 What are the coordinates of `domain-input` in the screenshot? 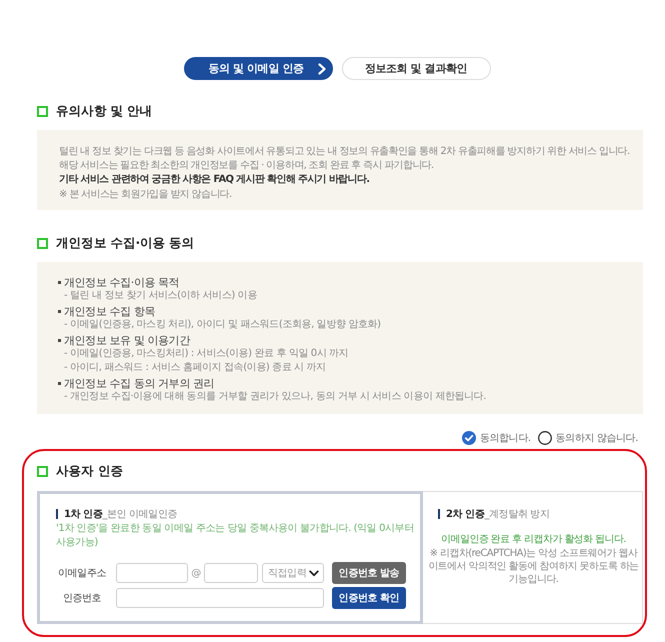 It's located at (231, 573).